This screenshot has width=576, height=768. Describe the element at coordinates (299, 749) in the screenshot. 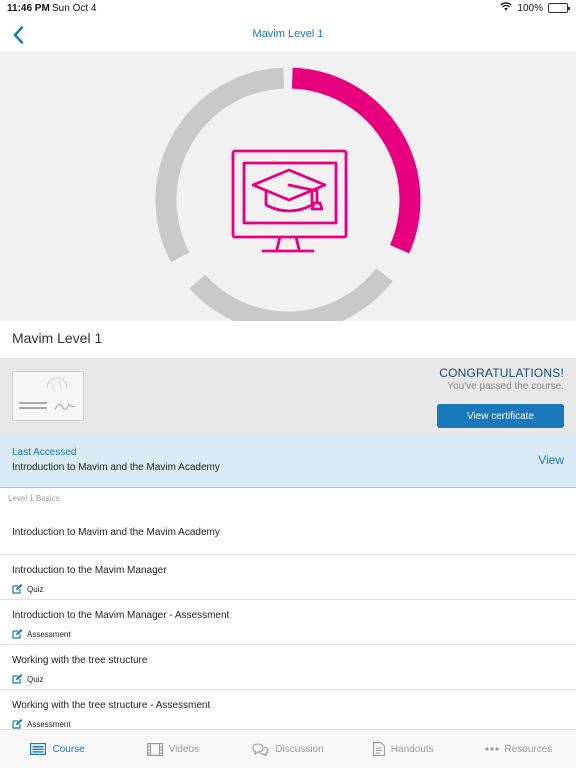

I see `tab-label: Discussion` at that location.